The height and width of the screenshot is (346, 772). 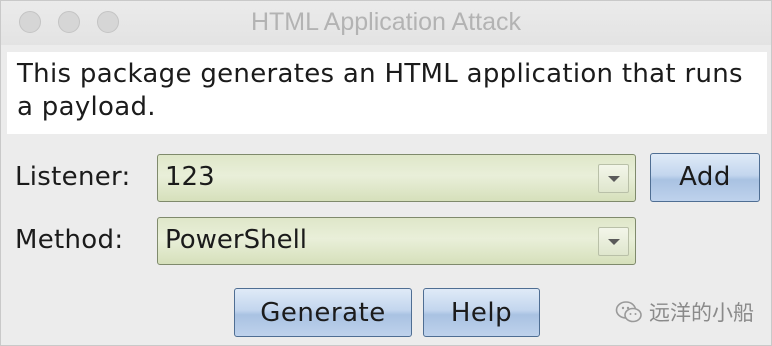 I want to click on watermark-text: 远洋的小船, so click(x=701, y=313).